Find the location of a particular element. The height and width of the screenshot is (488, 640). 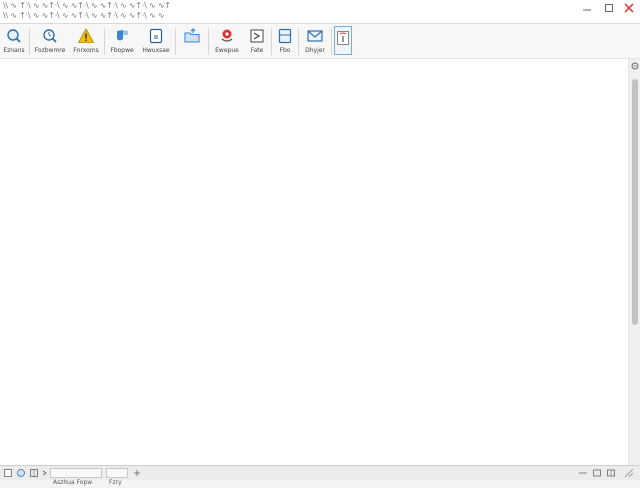

minimize-icon is located at coordinates (587, 8).